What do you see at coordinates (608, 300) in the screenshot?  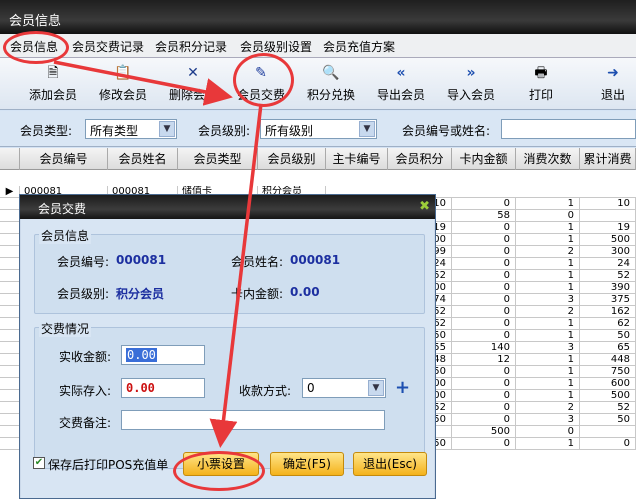 I see `table-cell: 375` at bounding box center [608, 300].